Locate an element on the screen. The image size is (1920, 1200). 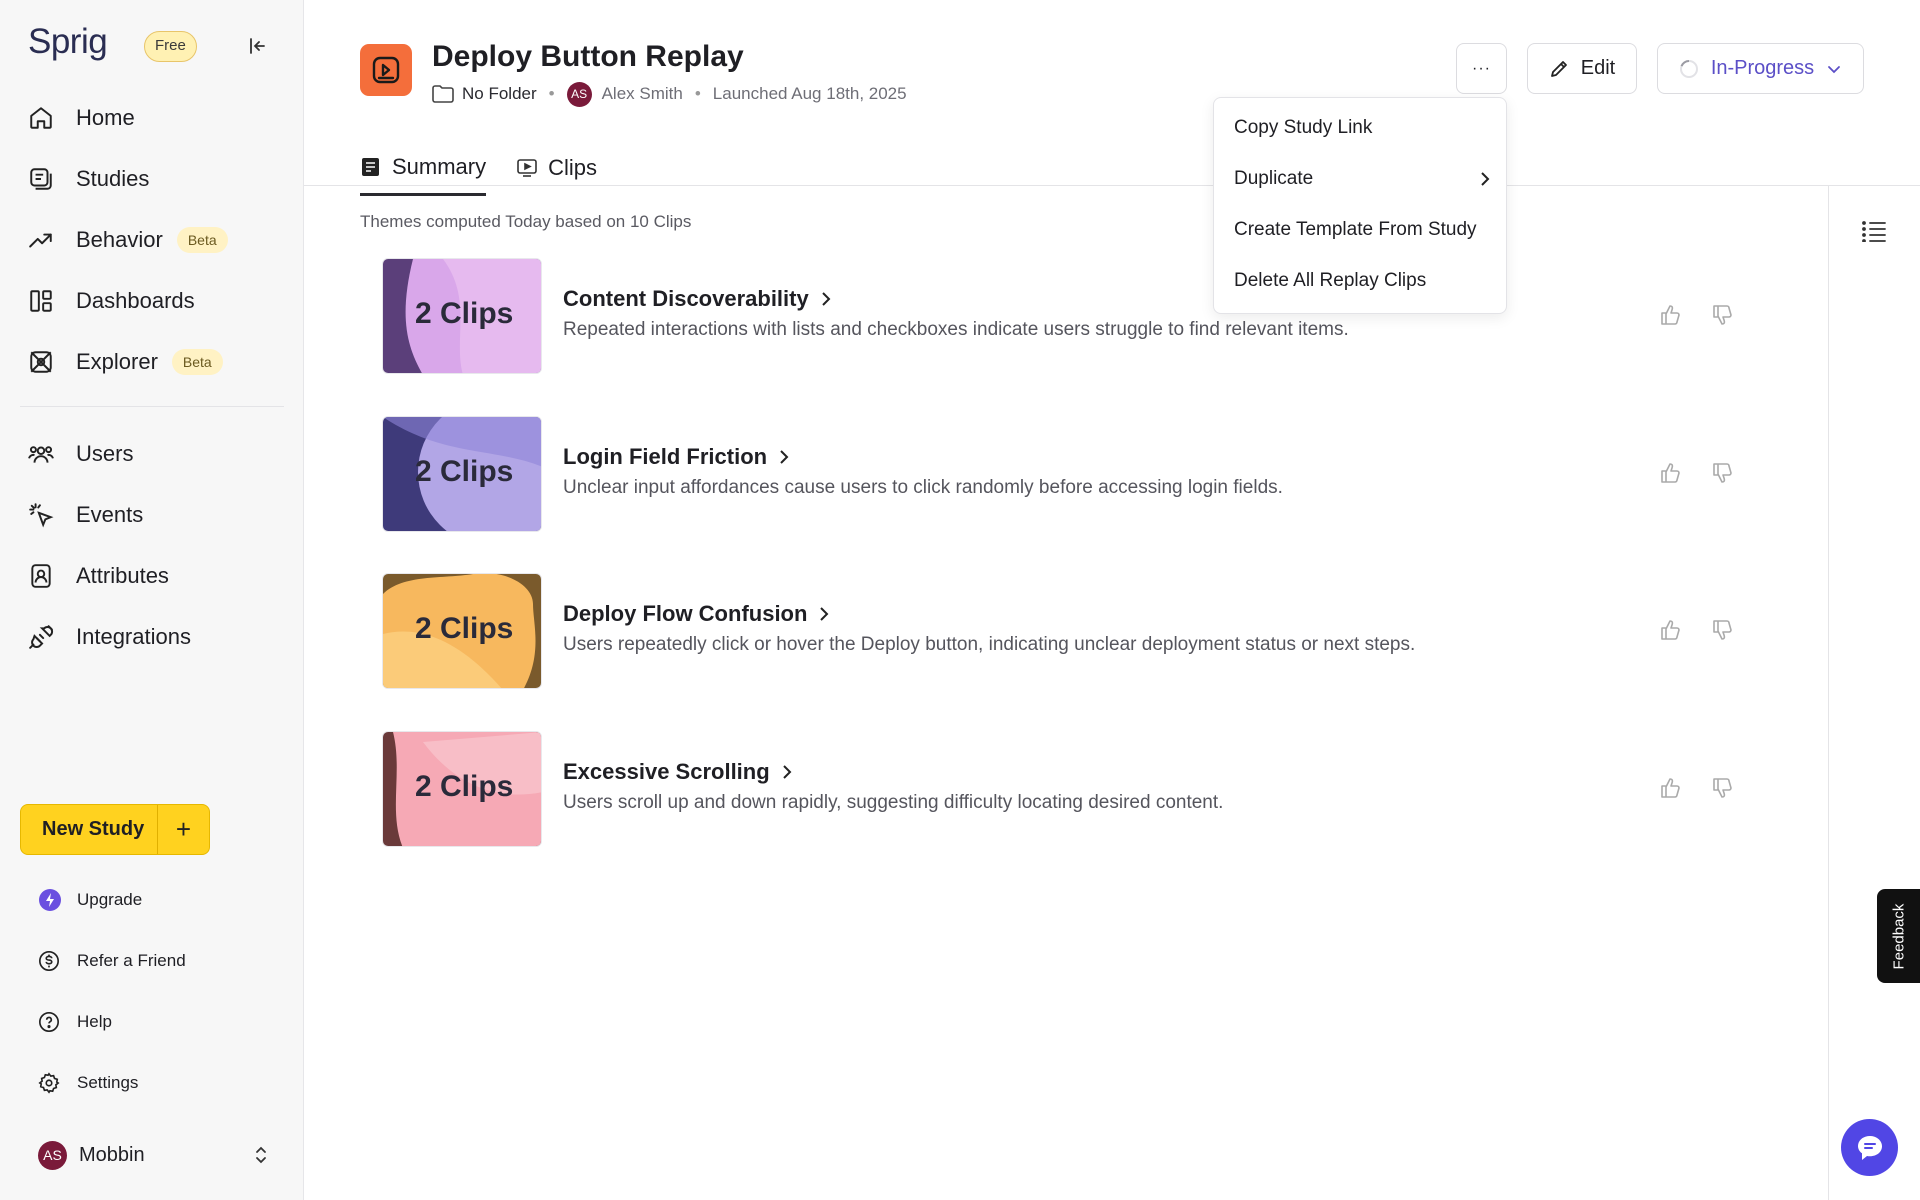
chat-launcher is located at coordinates (1869, 1147).